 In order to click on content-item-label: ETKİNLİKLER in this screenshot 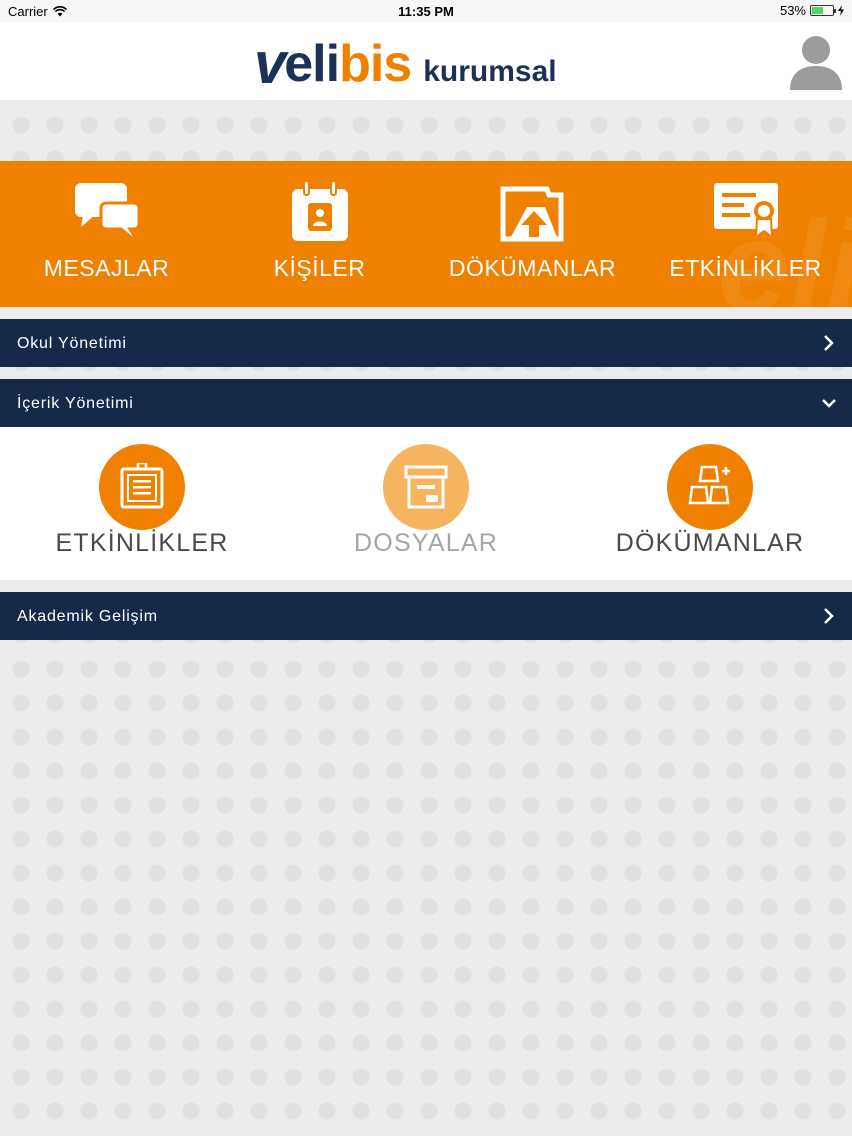, I will do `click(142, 543)`.